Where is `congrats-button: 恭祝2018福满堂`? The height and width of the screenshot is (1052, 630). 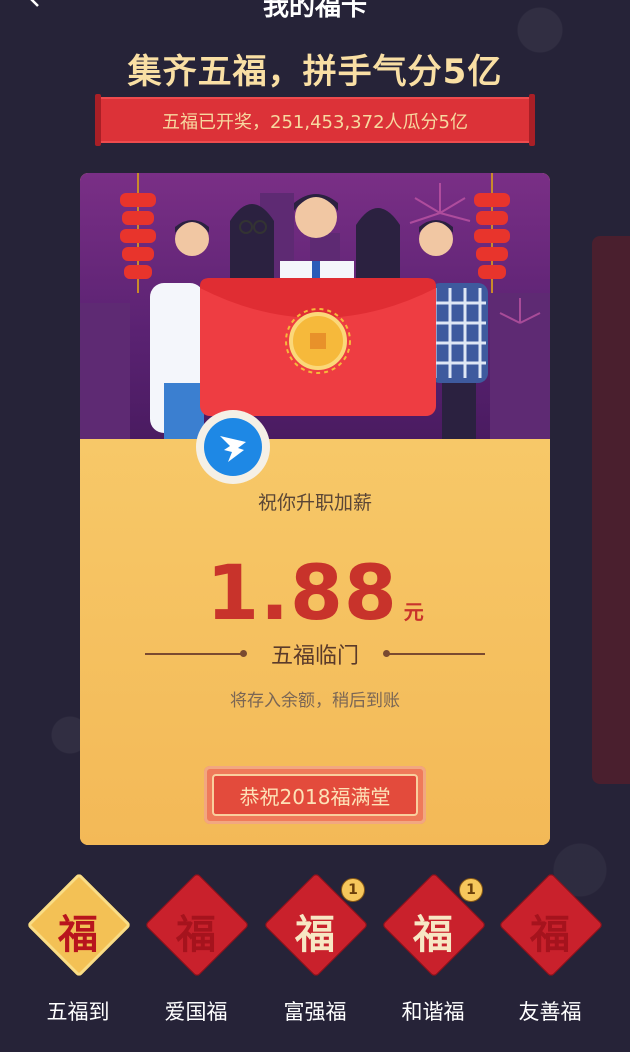 congrats-button: 恭祝2018福满堂 is located at coordinates (315, 795).